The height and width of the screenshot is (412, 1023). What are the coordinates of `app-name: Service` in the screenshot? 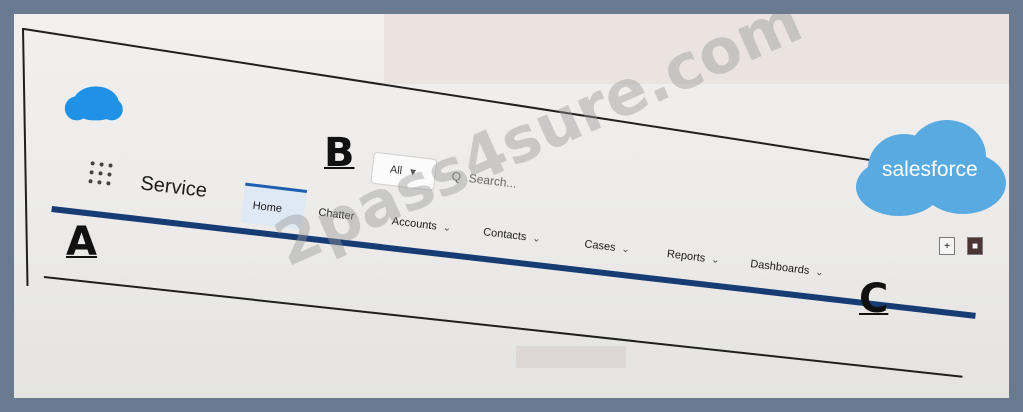 It's located at (174, 187).